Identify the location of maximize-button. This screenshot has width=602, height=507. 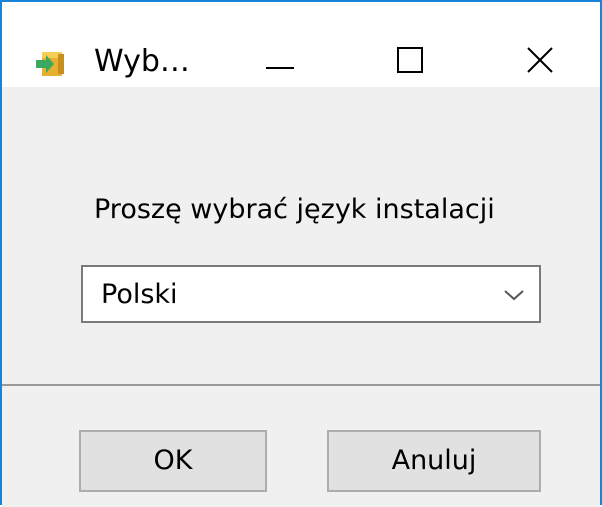
(407, 61).